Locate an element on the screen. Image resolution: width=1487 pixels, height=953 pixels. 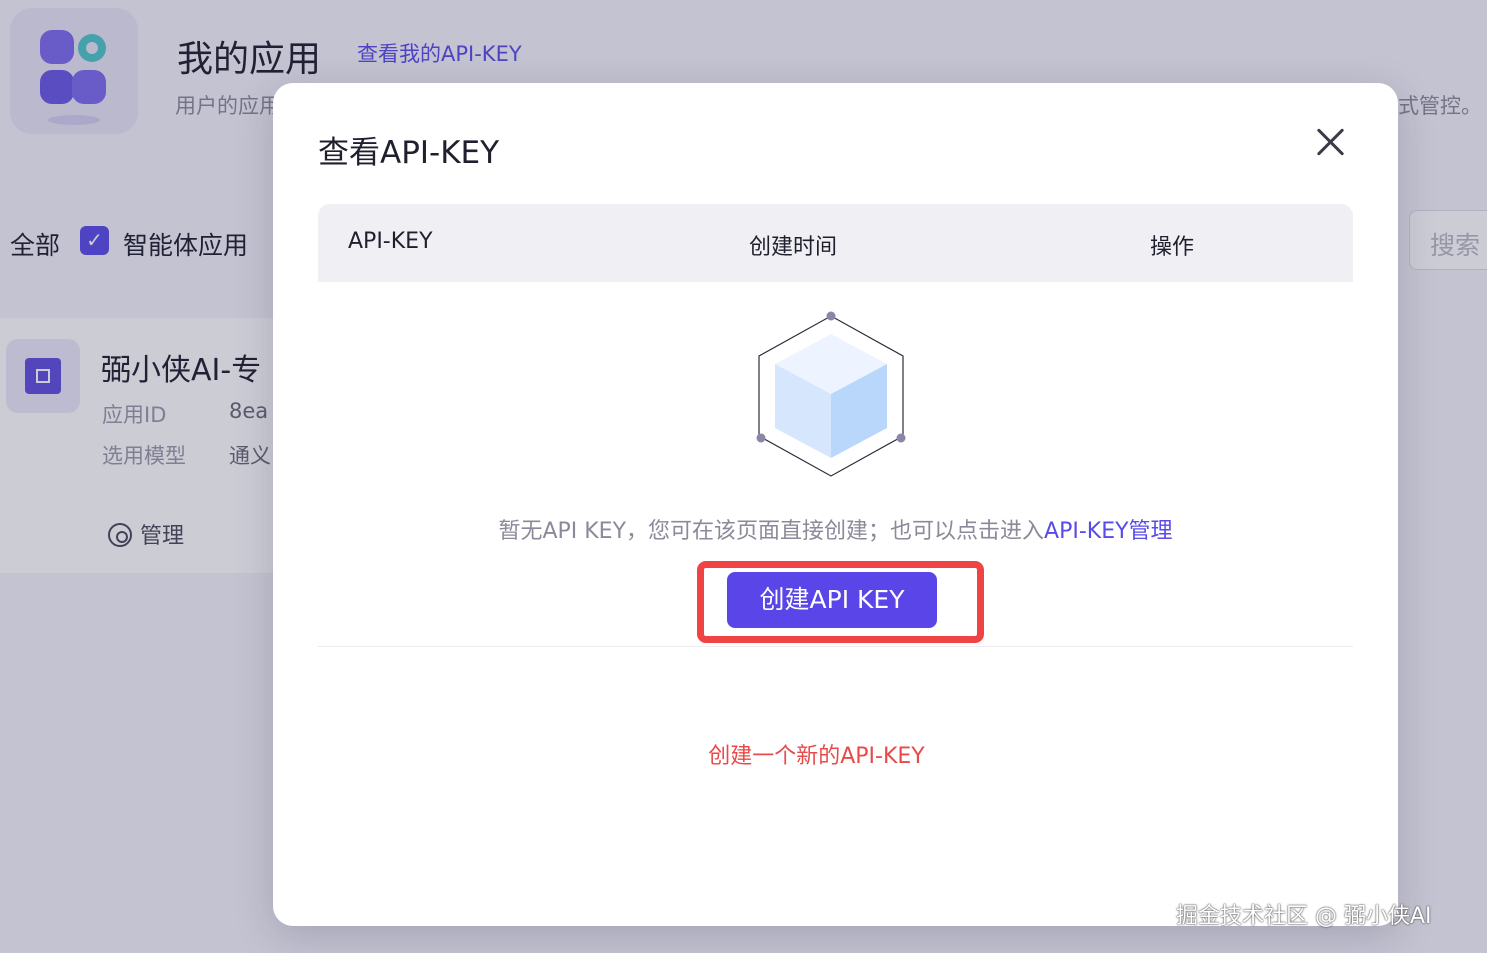
annotation-text: 创建一个新的API-KEY is located at coordinates (816, 756).